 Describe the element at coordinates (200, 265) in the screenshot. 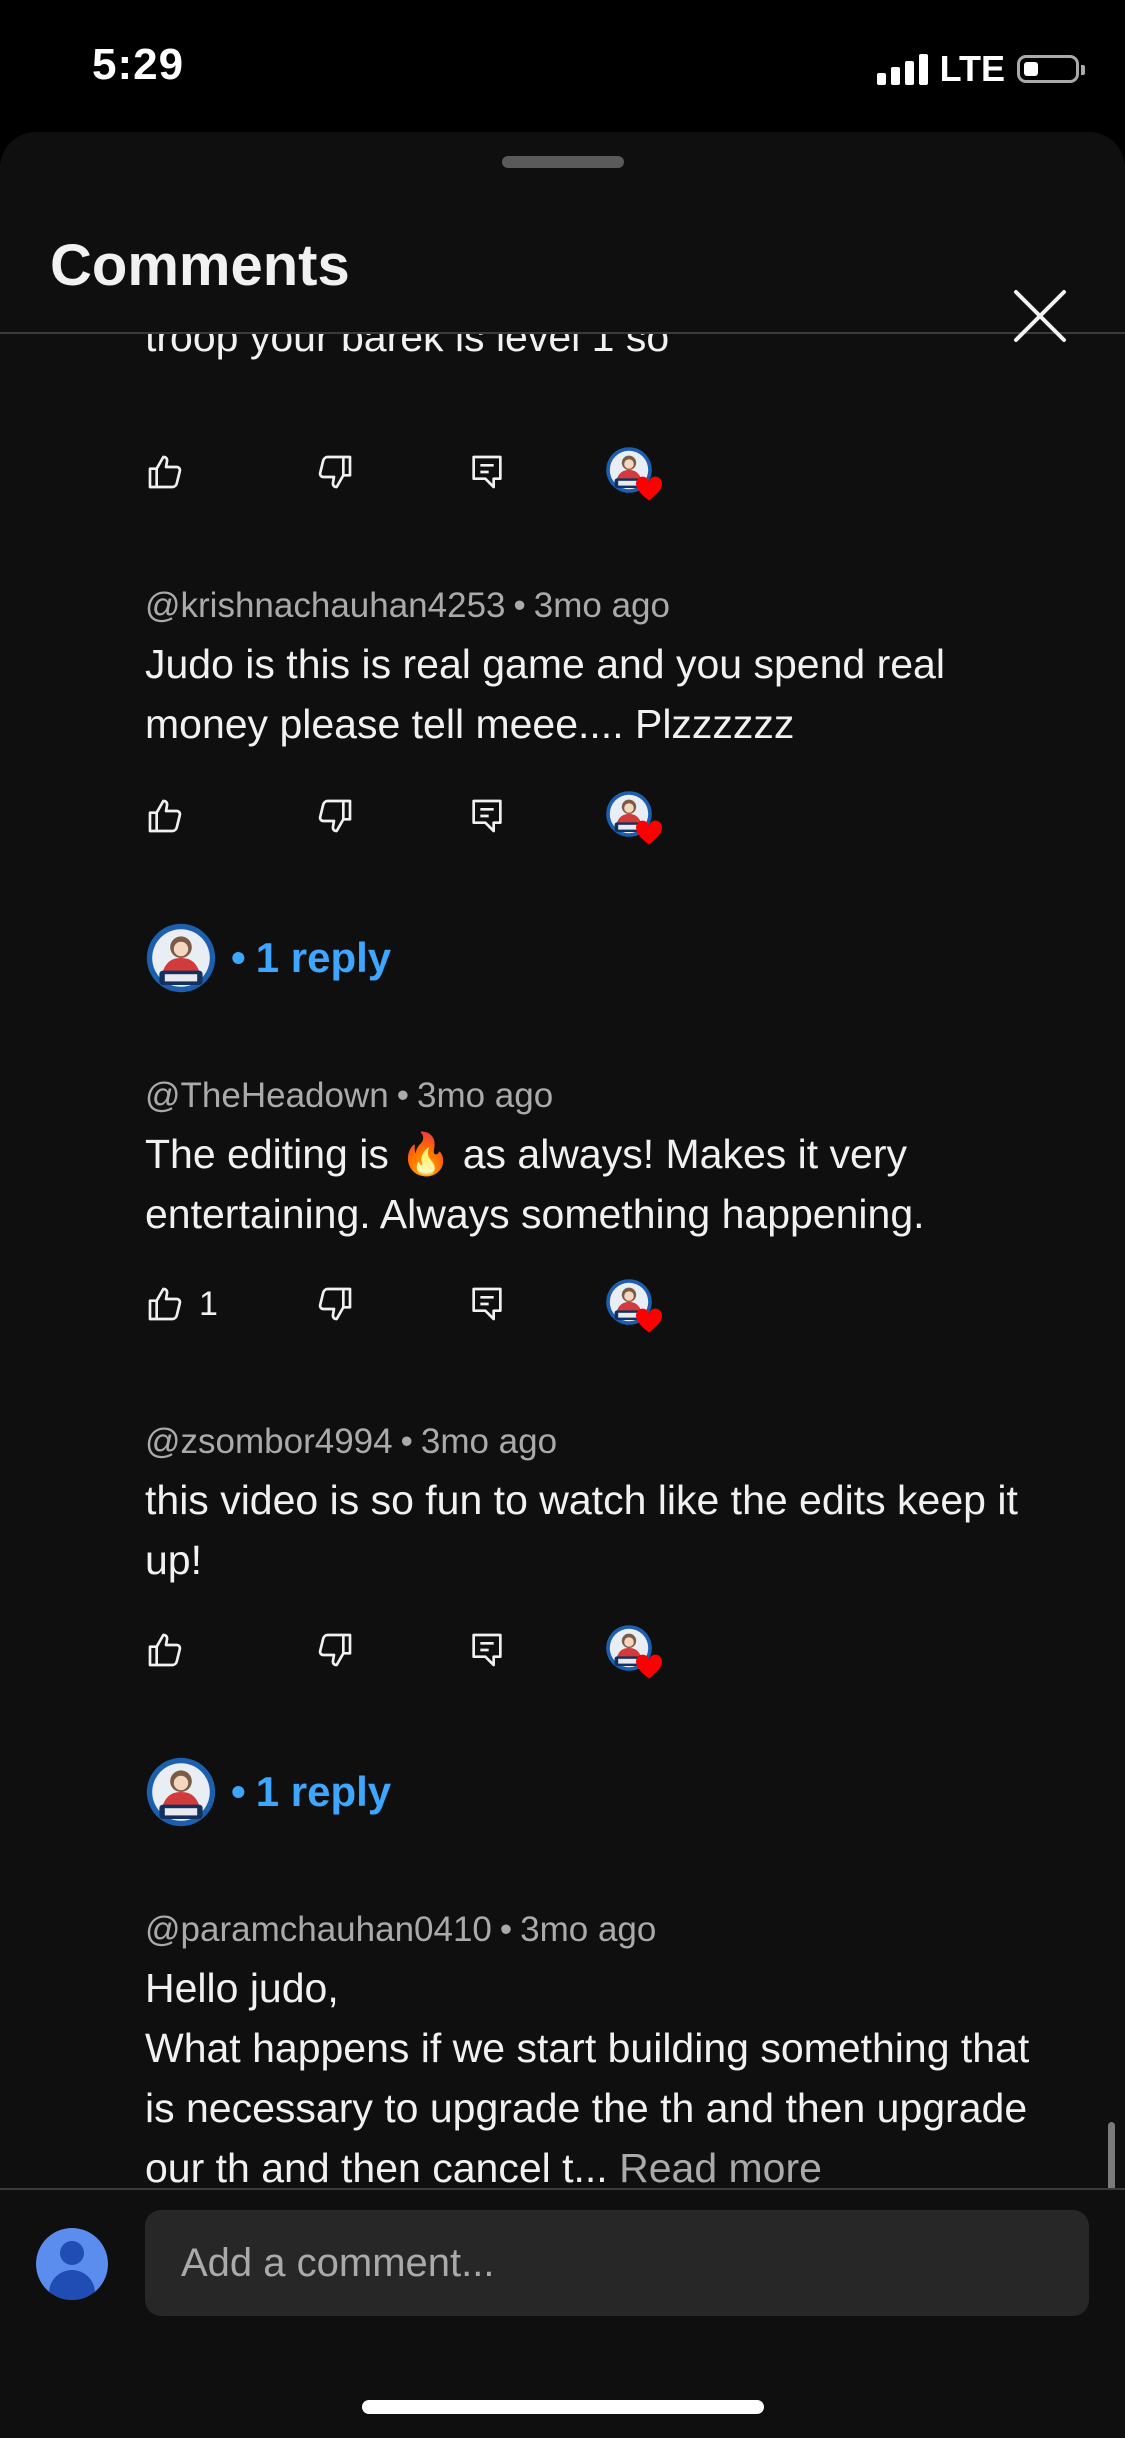

I see `sheet-title: Comments` at that location.